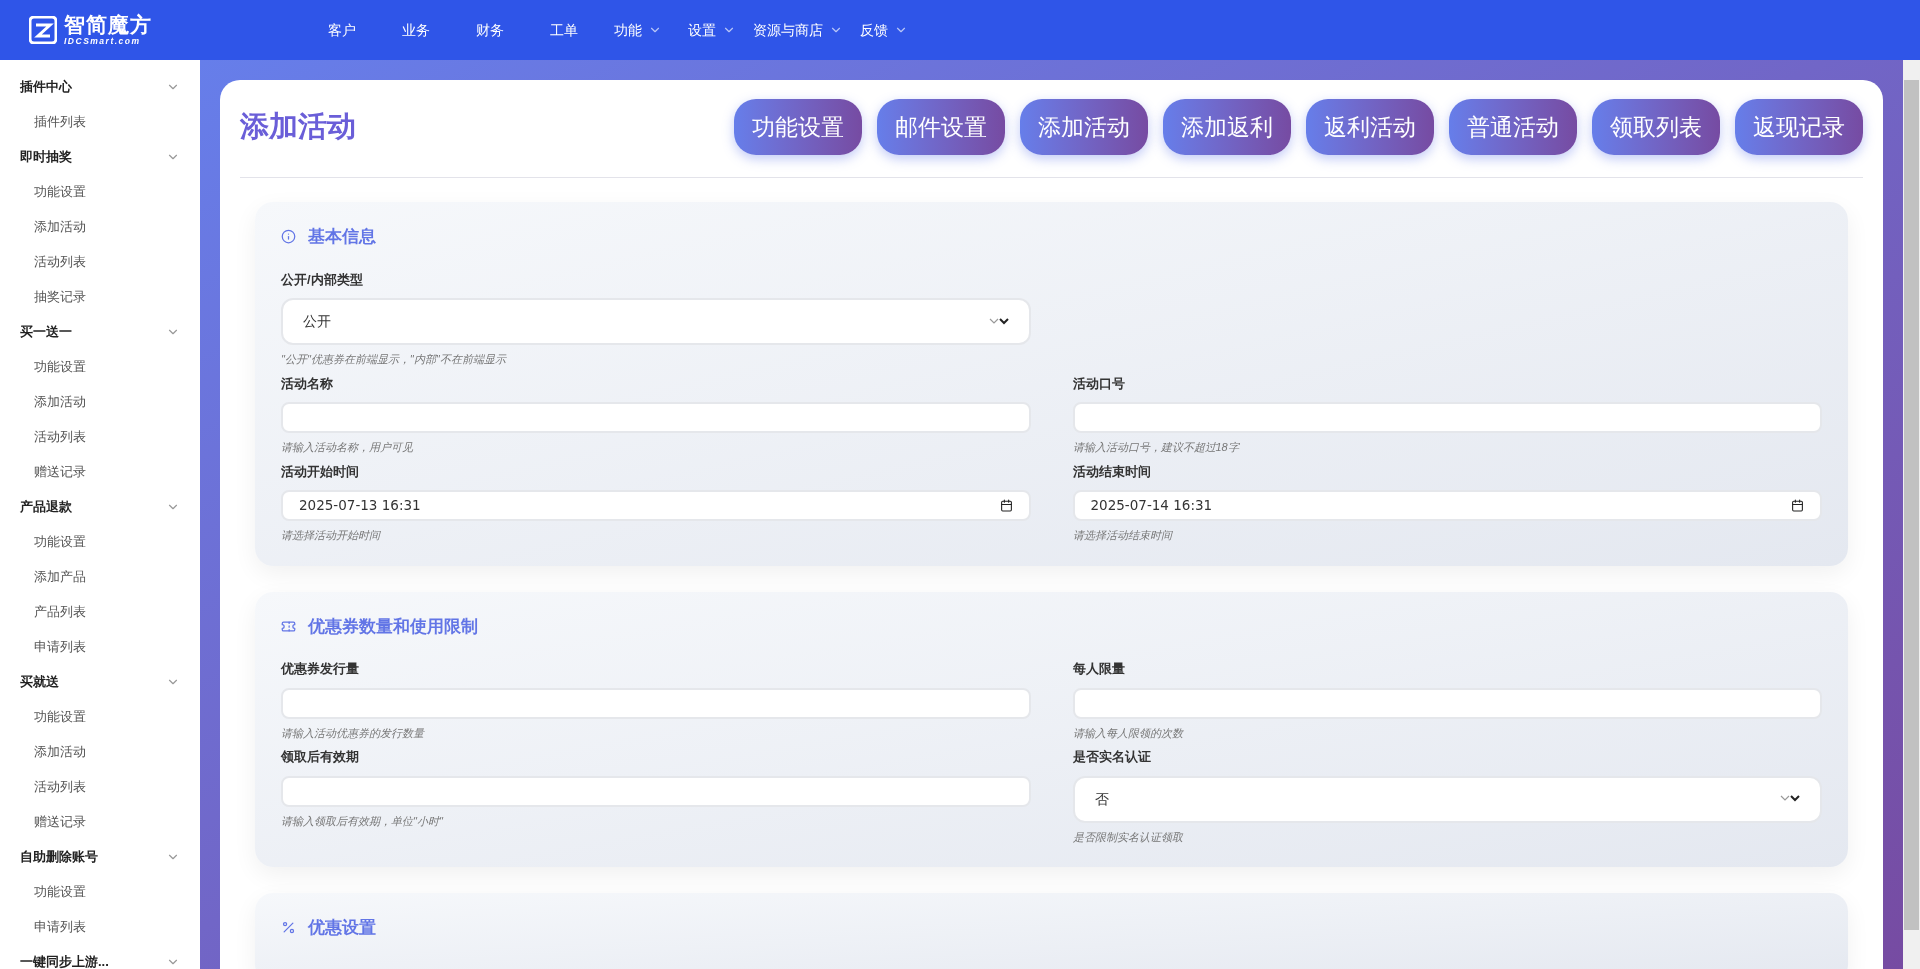 Image resolution: width=1920 pixels, height=969 pixels. I want to click on field-label: 活动开始时间, so click(320, 471).